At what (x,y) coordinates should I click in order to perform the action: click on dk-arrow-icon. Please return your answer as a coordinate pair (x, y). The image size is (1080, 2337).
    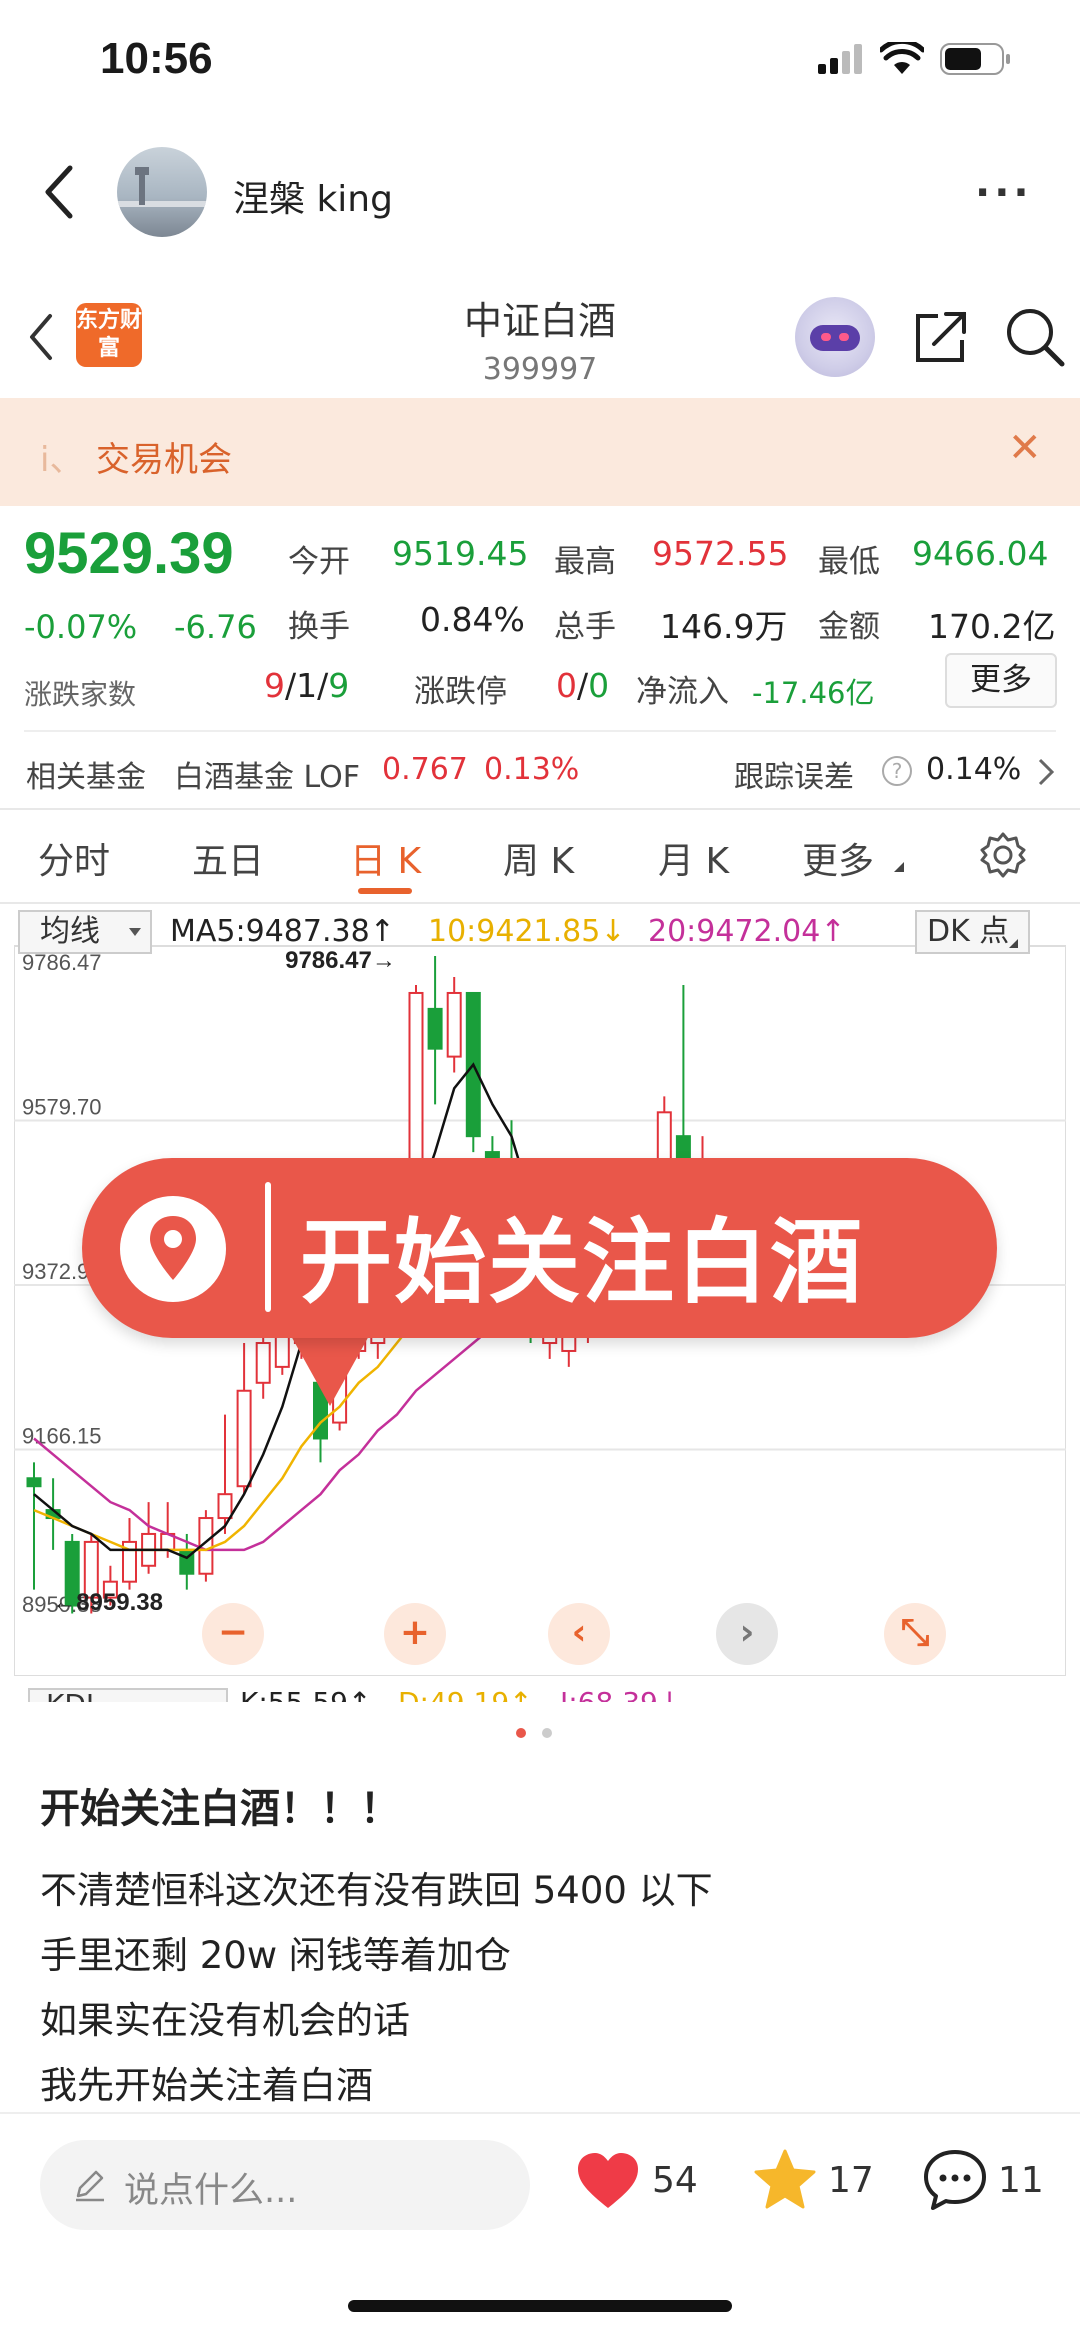
    Looking at the image, I should click on (1013, 943).